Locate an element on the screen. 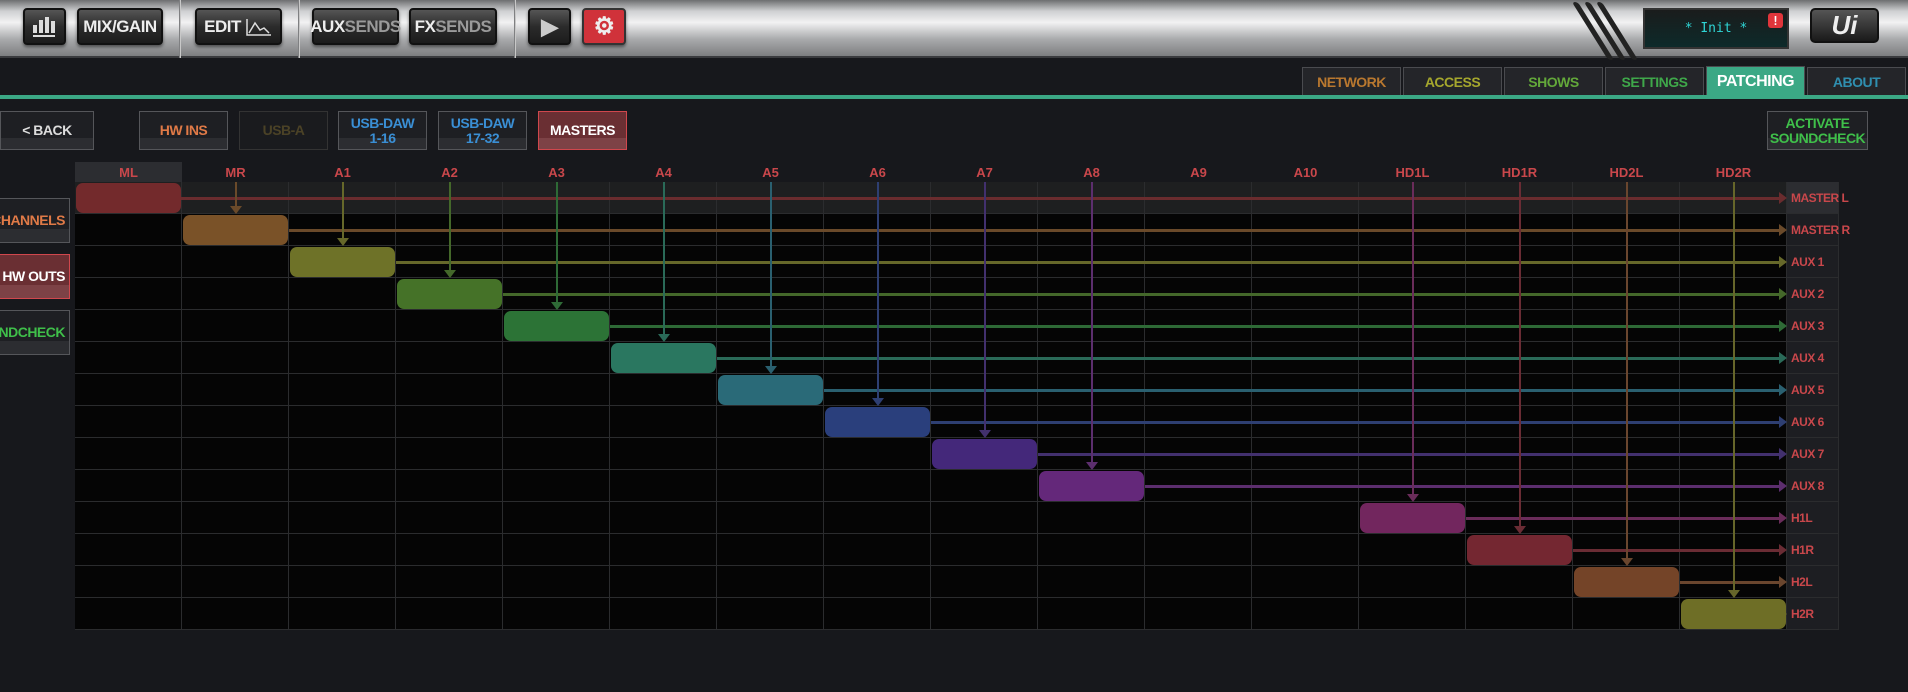 The height and width of the screenshot is (692, 1908). side-hw-outs: HW OUTS is located at coordinates (35, 276).